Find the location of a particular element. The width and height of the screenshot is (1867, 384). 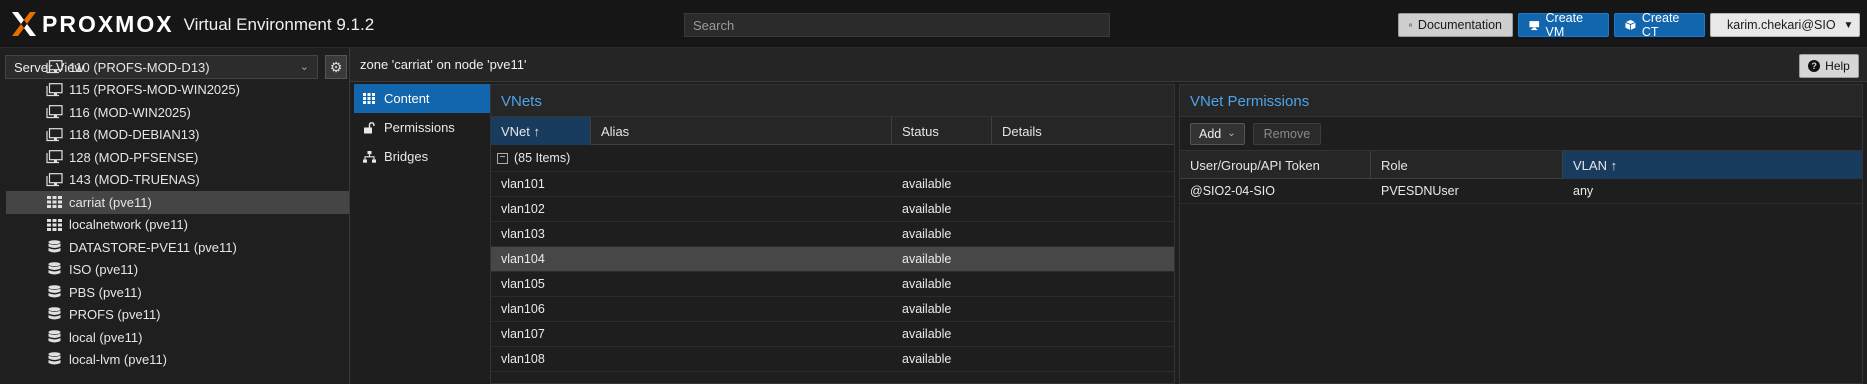

sdn-zone-icon is located at coordinates (54, 225).